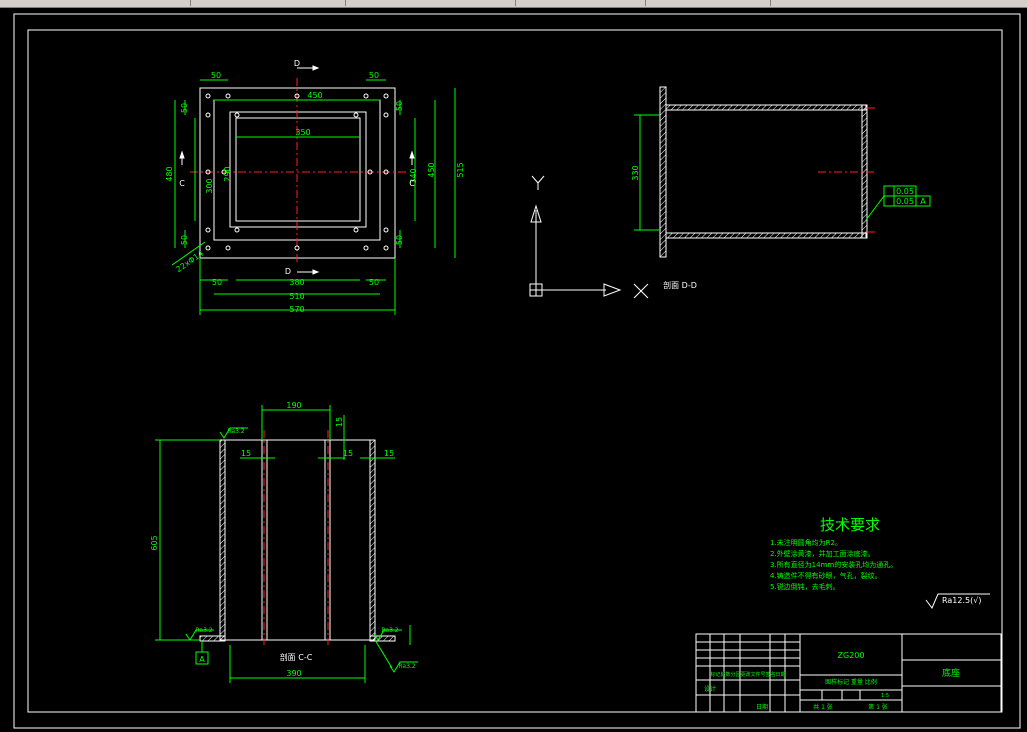 This screenshot has width=1027, height=732. What do you see at coordinates (905, 201) in the screenshot?
I see `tolerance-parallel: 0.05` at bounding box center [905, 201].